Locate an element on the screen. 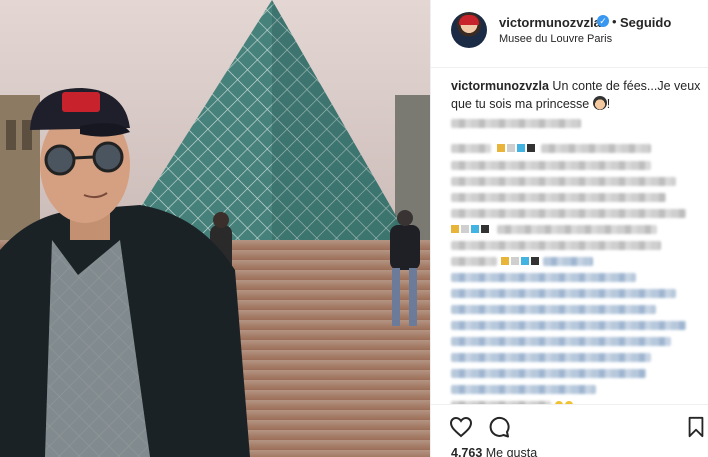 The image size is (708, 457). follow-status-button: Seguido is located at coordinates (645, 22).